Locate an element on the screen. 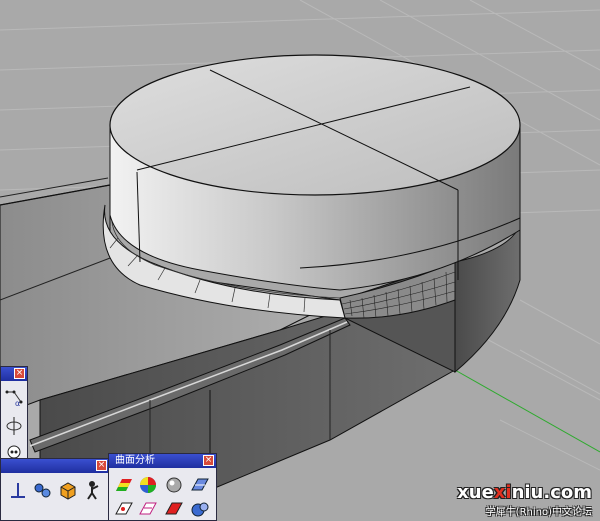 The width and height of the screenshot is (600, 521). forum-watermark: 学犀牛(Rhino)中文论坛 is located at coordinates (538, 512).